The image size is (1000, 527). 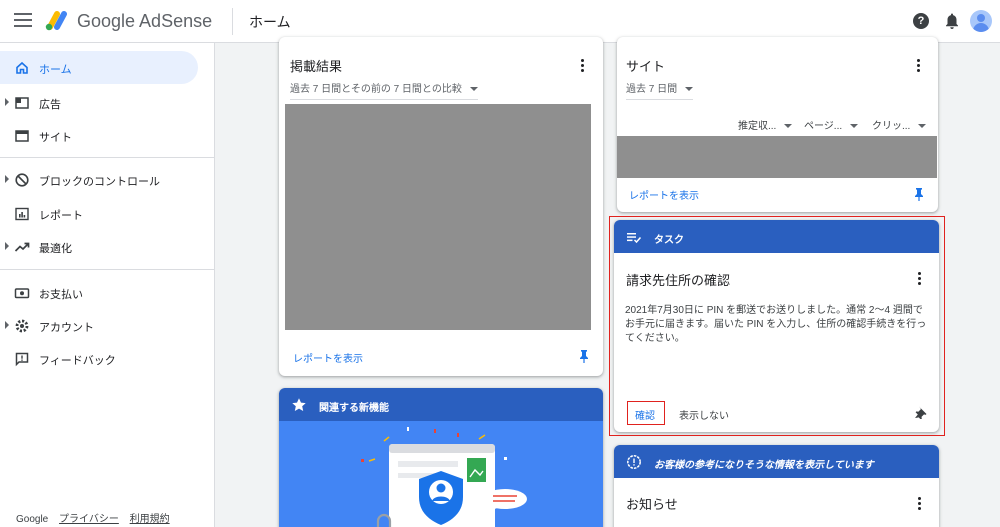 What do you see at coordinates (921, 21) in the screenshot?
I see `help-icon: ?` at bounding box center [921, 21].